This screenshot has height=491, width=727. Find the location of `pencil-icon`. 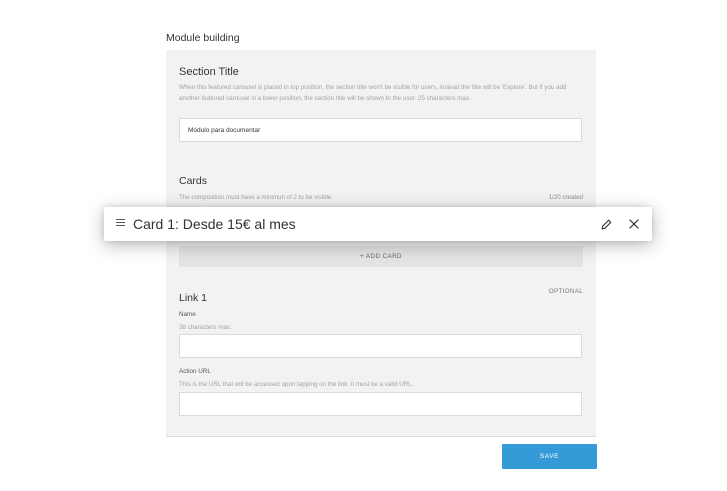

pencil-icon is located at coordinates (606, 224).